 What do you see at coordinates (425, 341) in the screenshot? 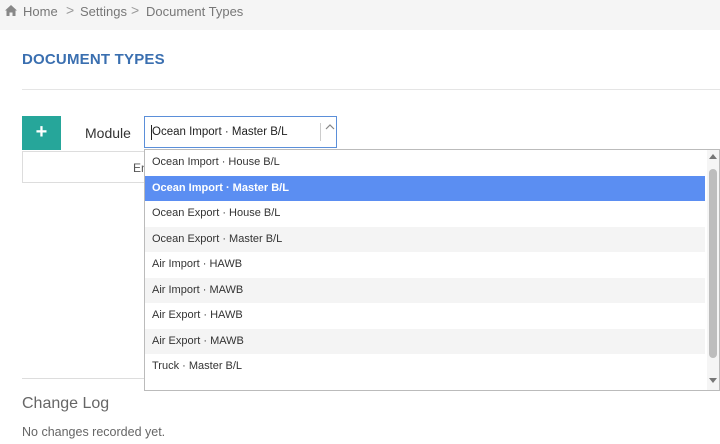
I see `dropdown-option: Air Export · MAWB` at bounding box center [425, 341].